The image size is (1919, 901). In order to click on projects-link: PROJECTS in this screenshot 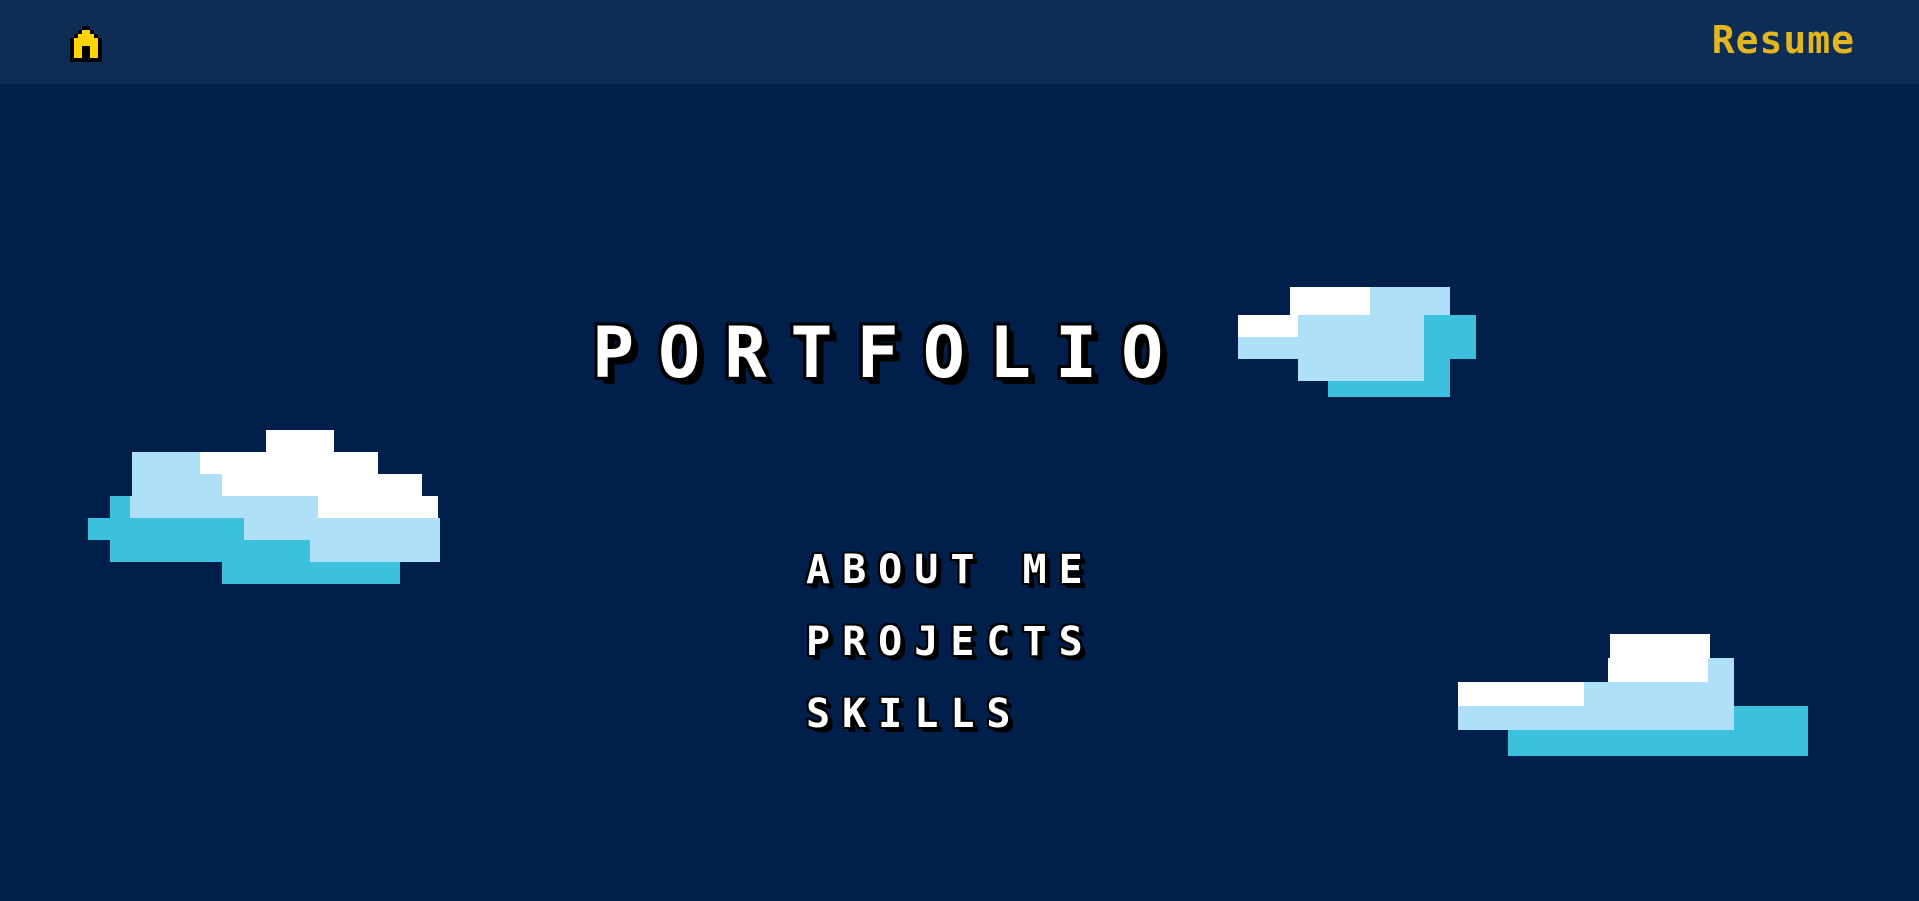, I will do `click(950, 642)`.